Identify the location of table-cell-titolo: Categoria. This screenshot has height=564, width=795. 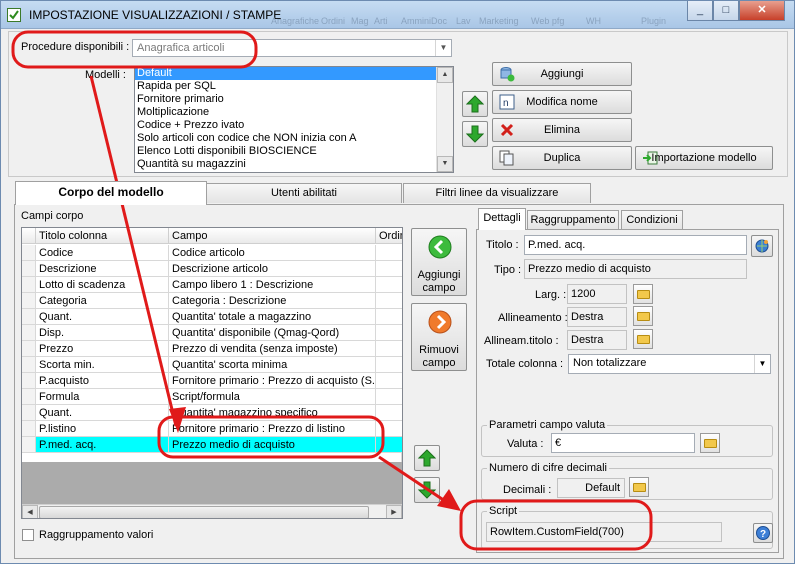
(102, 301).